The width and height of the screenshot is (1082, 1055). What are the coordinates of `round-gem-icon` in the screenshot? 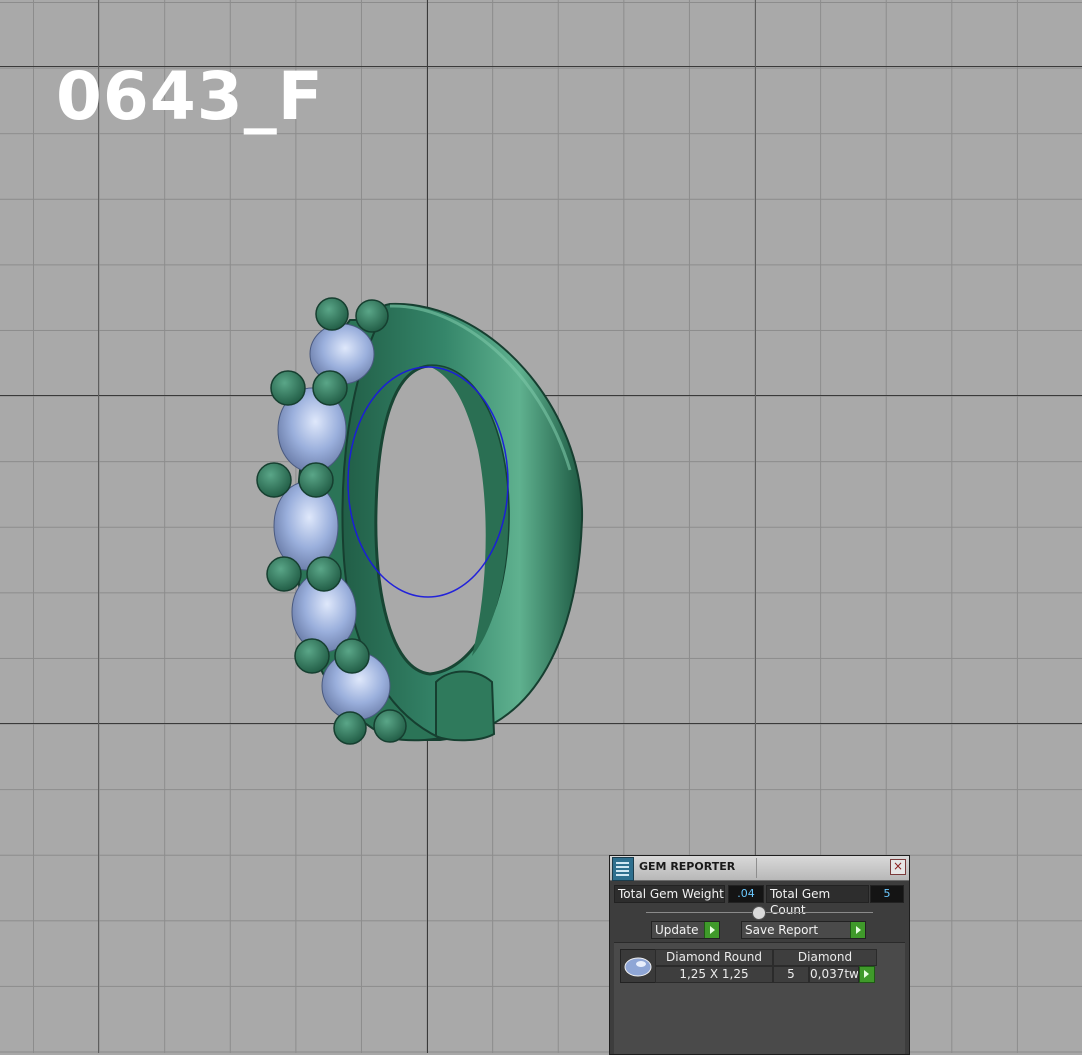 It's located at (638, 967).